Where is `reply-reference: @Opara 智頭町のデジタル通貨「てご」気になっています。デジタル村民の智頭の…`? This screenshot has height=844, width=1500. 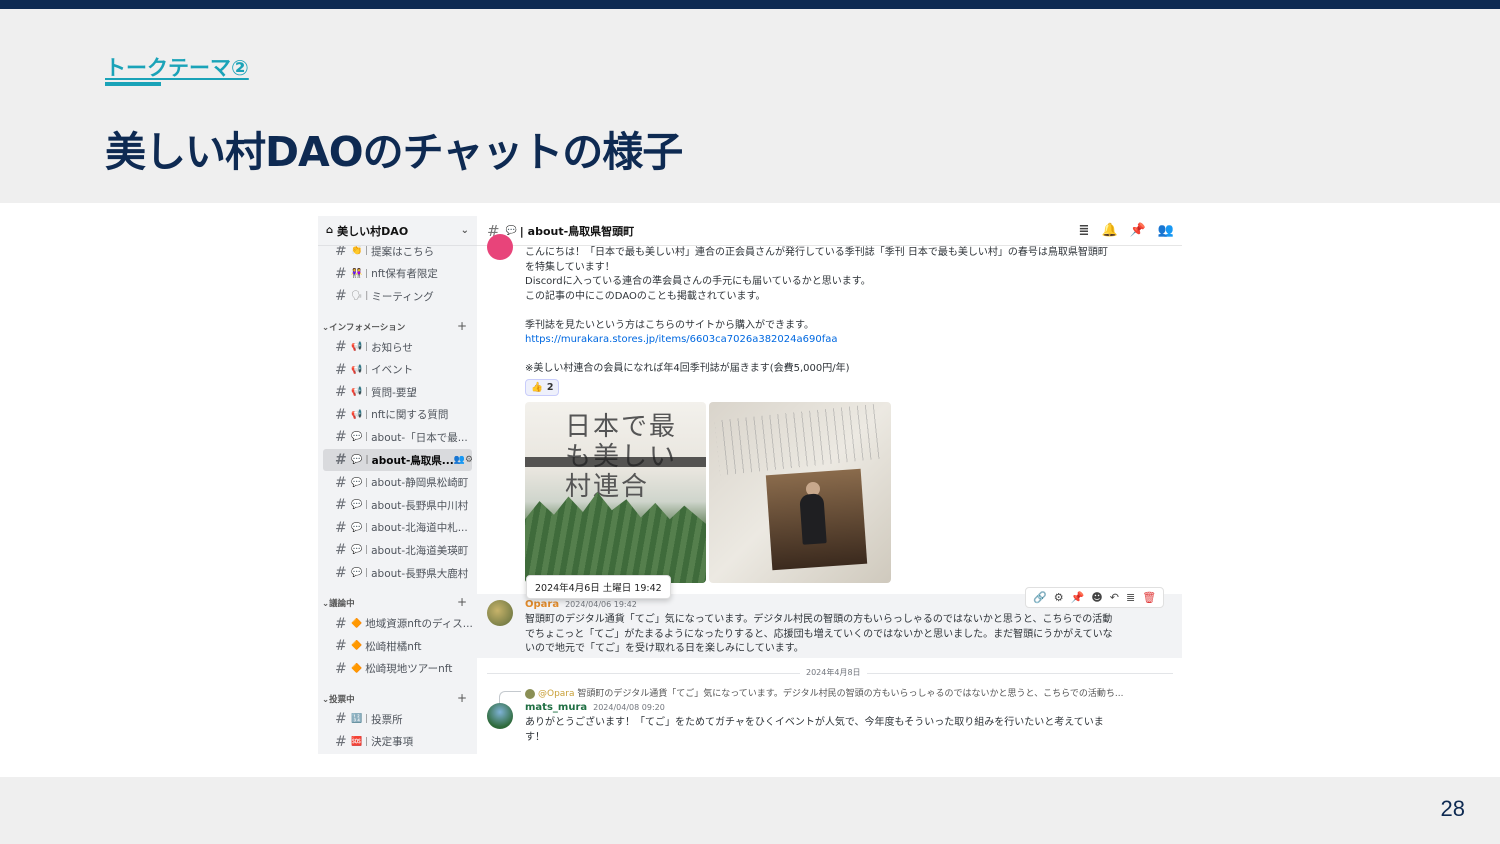
reply-reference: @Opara 智頭町のデジタル通貨「てご」気になっています。デジタル村民の智頭の… is located at coordinates (840, 692).